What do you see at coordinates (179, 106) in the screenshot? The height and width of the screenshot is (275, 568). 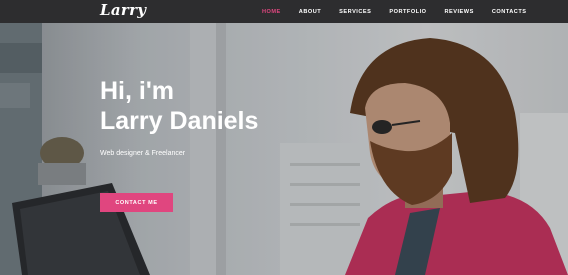 I see `hero-title: Hi, i'm Larry Daniels` at bounding box center [179, 106].